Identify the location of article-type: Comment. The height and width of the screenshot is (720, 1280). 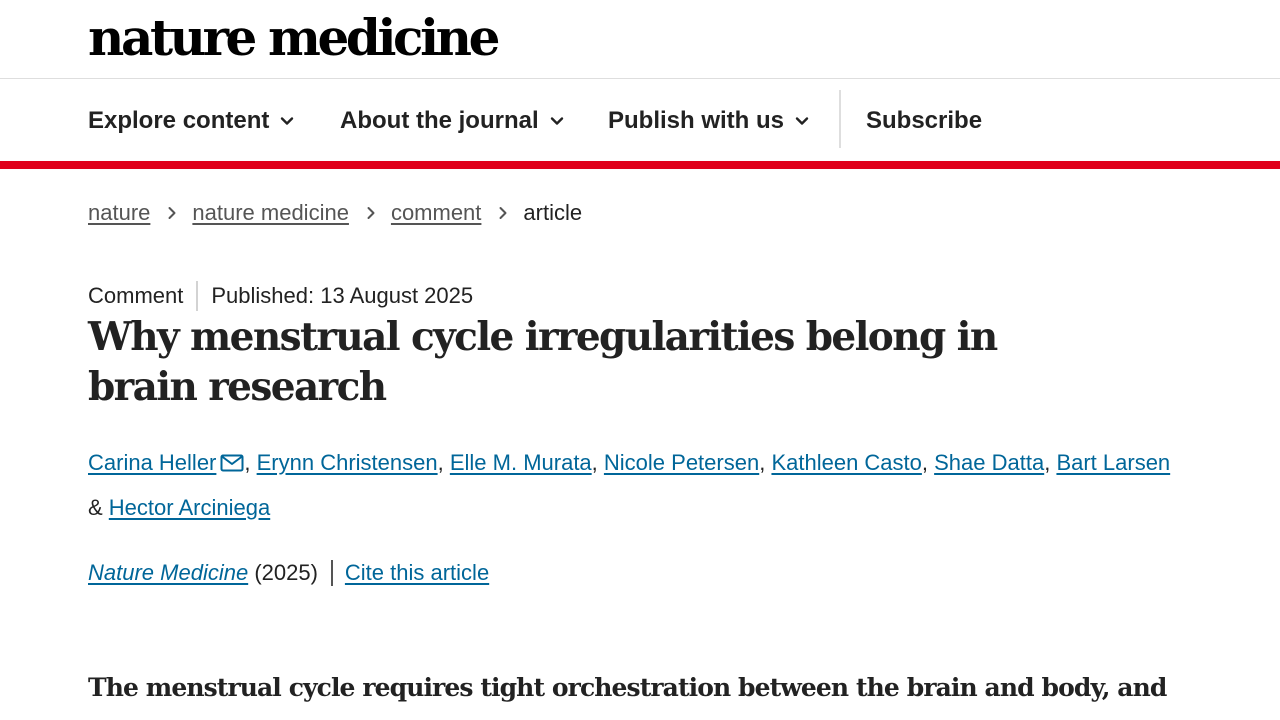
(136, 295).